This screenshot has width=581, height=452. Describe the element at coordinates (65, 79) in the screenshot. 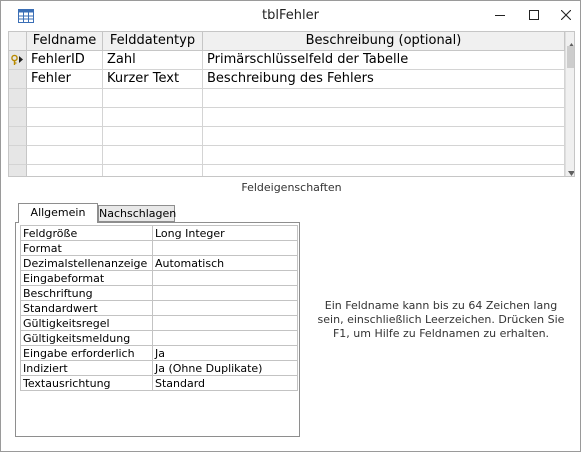

I see `field-name-cell: Fehler` at that location.